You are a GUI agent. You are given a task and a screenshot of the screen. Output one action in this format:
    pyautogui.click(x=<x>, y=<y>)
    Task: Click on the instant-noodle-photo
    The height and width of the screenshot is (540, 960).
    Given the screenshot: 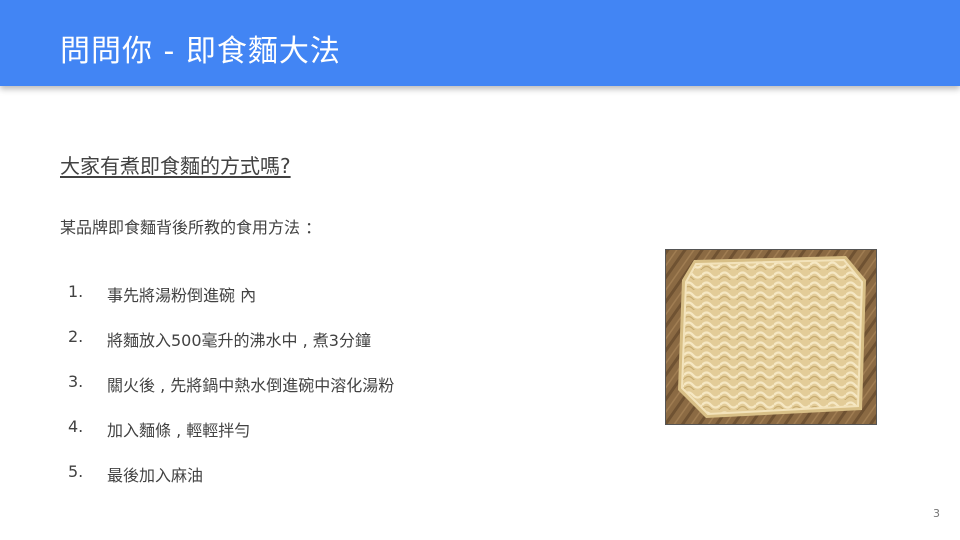 What is the action you would take?
    pyautogui.click(x=771, y=337)
    